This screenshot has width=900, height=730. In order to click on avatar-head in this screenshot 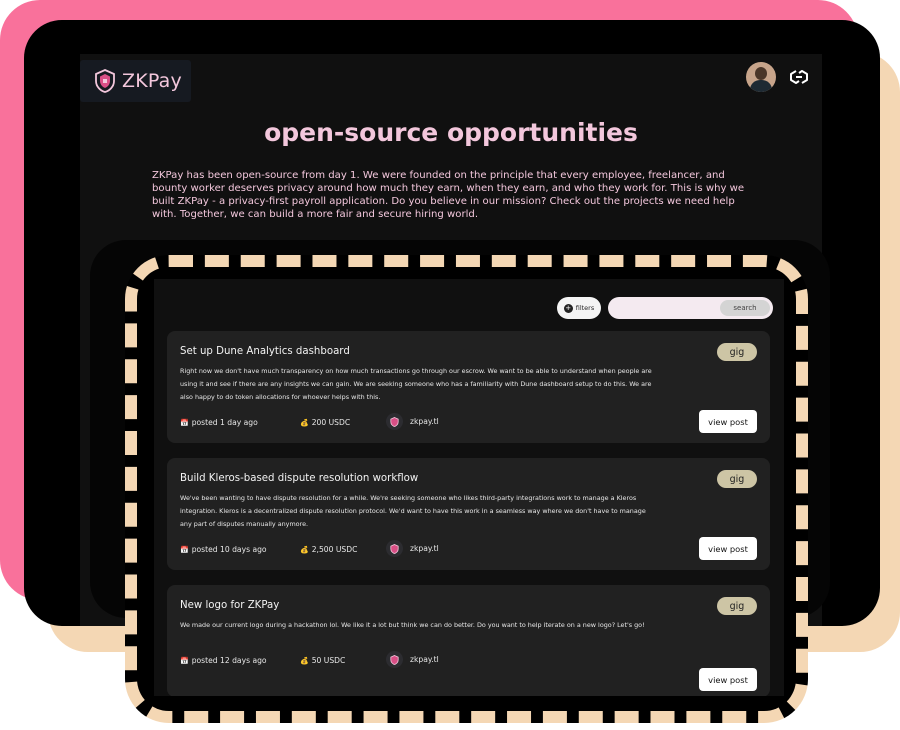, I will do `click(761, 73)`.